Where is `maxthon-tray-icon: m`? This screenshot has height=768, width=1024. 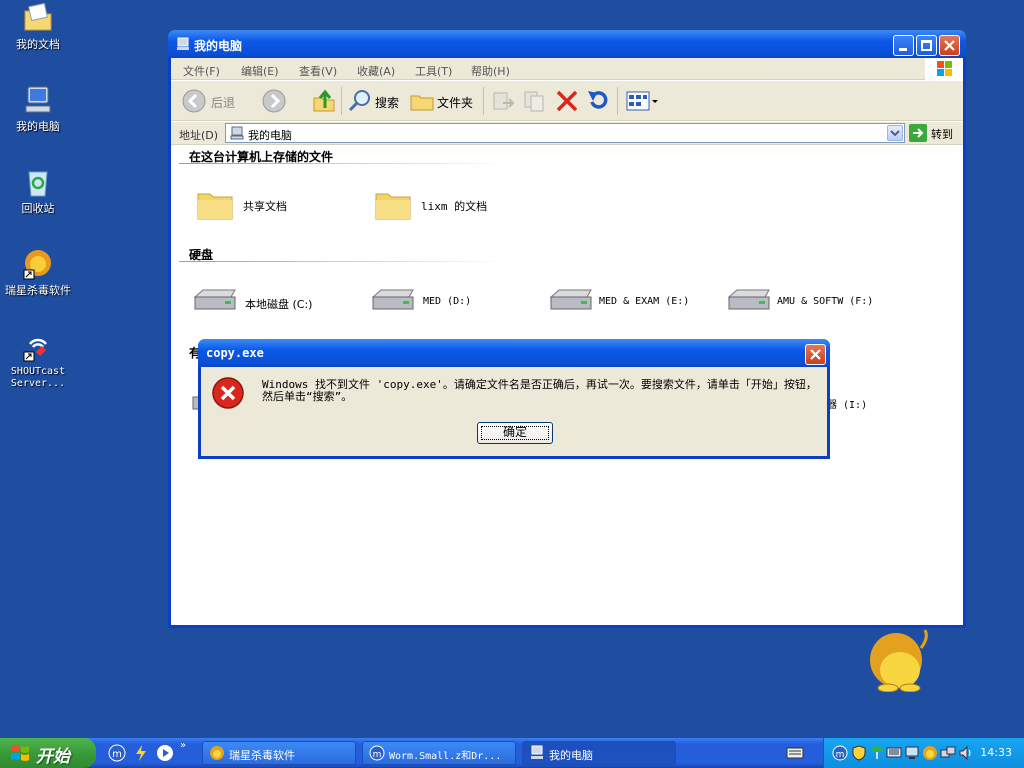
maxthon-tray-icon: m is located at coordinates (840, 753).